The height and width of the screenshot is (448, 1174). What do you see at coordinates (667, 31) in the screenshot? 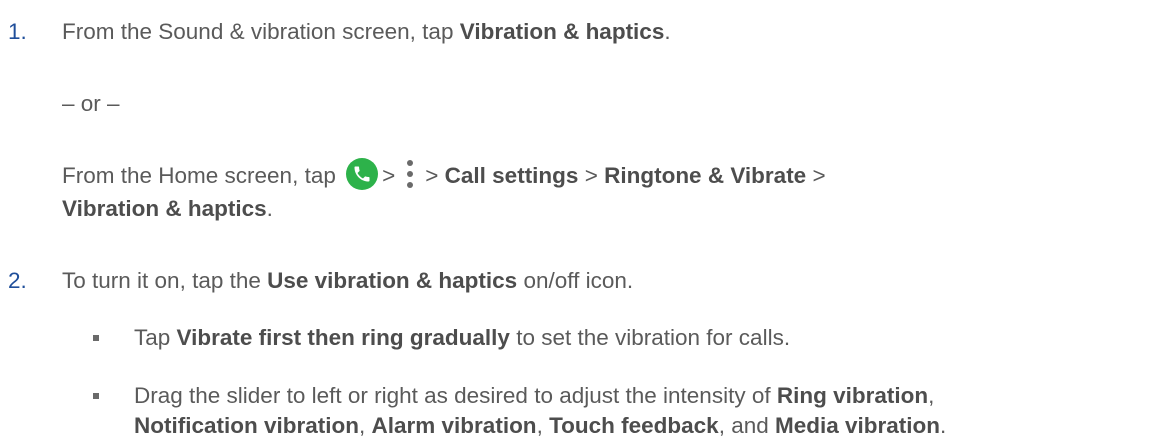
I see `step-1-period: .` at bounding box center [667, 31].